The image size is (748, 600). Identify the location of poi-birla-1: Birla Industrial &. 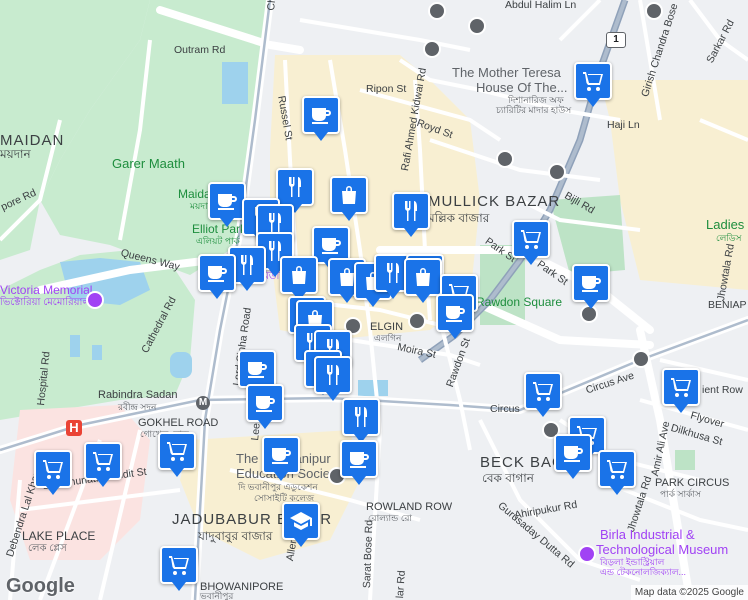
(647, 534).